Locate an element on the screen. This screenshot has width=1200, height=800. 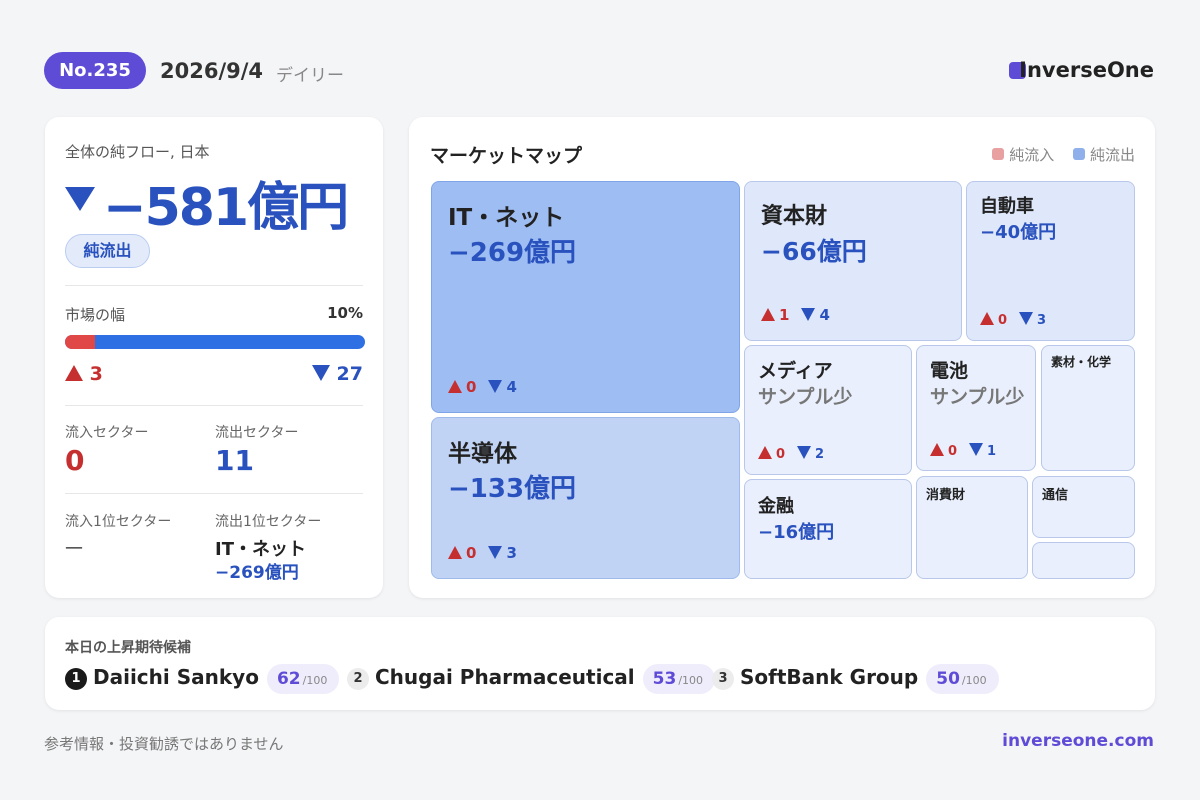
advancers-value: 3 is located at coordinates (96, 374).